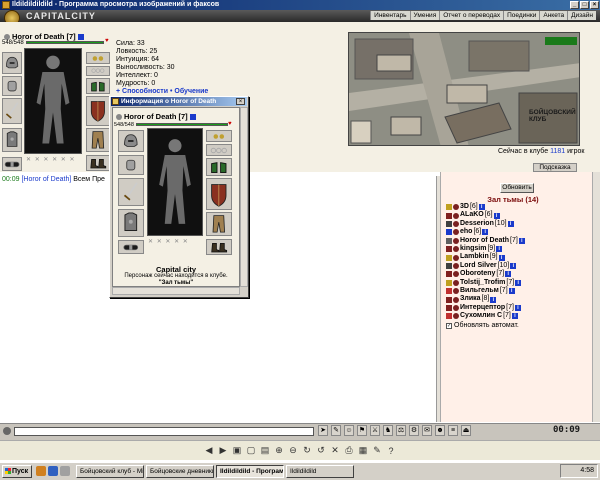  Describe the element at coordinates (449, 325) in the screenshot. I see `auto-update-checkbox: ✓` at that location.